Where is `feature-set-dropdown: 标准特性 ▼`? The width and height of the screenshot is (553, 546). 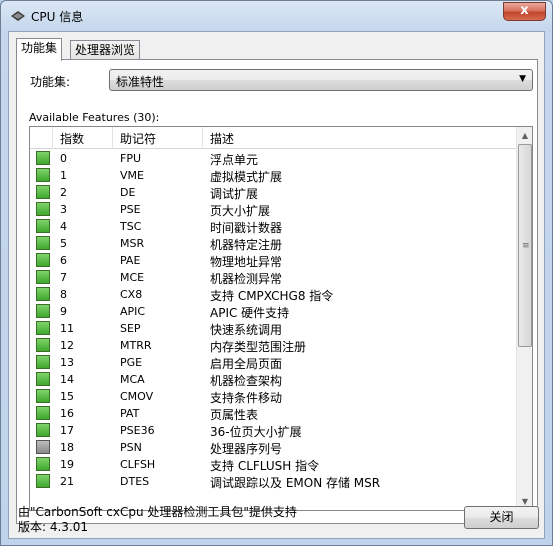 feature-set-dropdown: 标准特性 ▼ is located at coordinates (321, 80).